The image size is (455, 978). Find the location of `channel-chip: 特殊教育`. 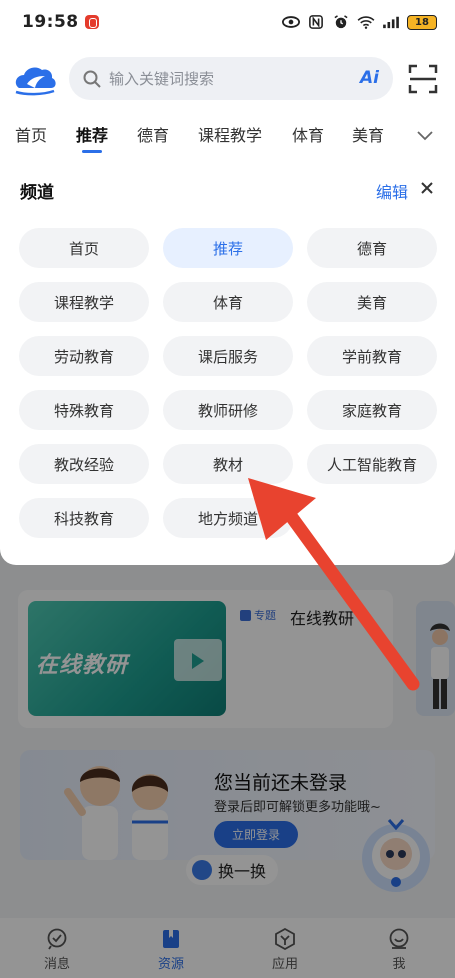

channel-chip: 特殊教育 is located at coordinates (84, 410).